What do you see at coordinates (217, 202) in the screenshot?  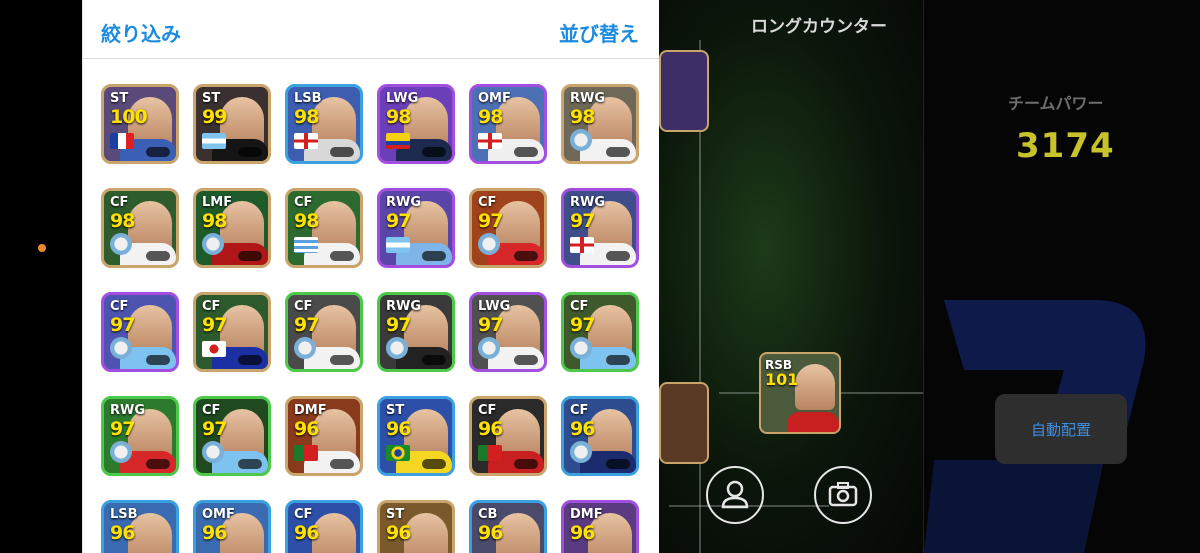 I see `player-position: LMF` at bounding box center [217, 202].